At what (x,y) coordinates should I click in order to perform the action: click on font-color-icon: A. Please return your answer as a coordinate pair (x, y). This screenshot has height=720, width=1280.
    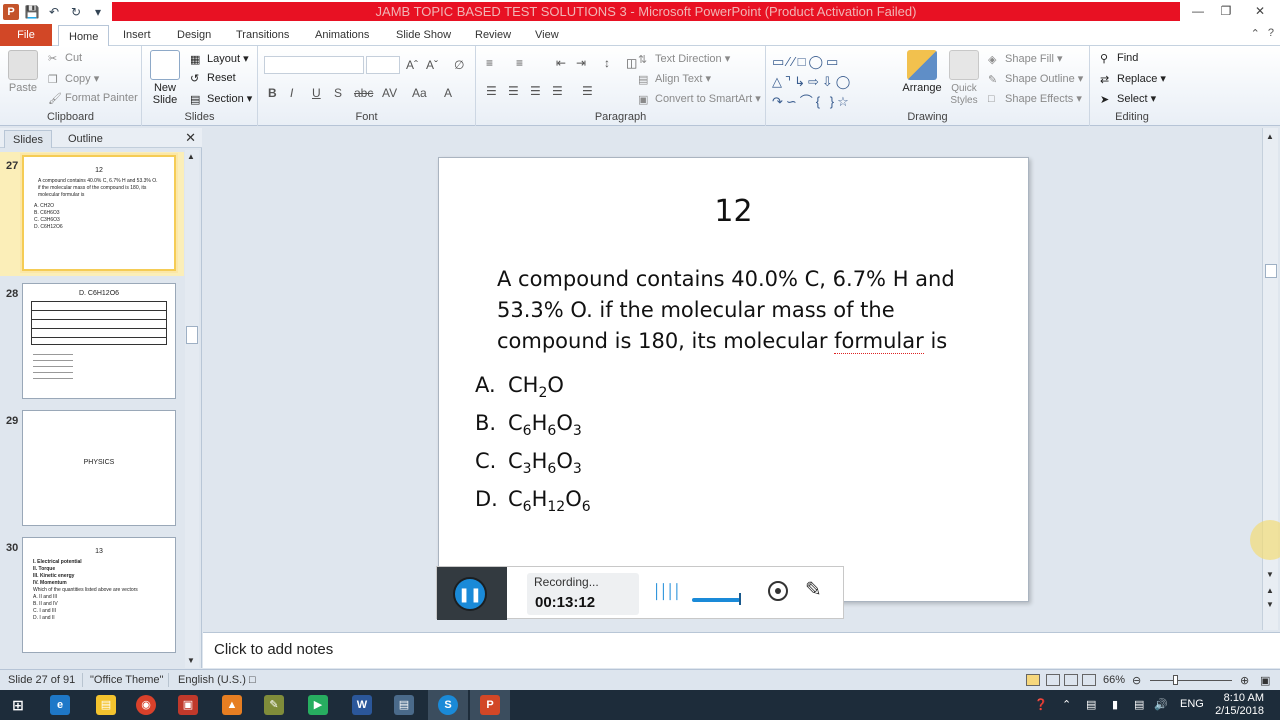
    Looking at the image, I should click on (448, 93).